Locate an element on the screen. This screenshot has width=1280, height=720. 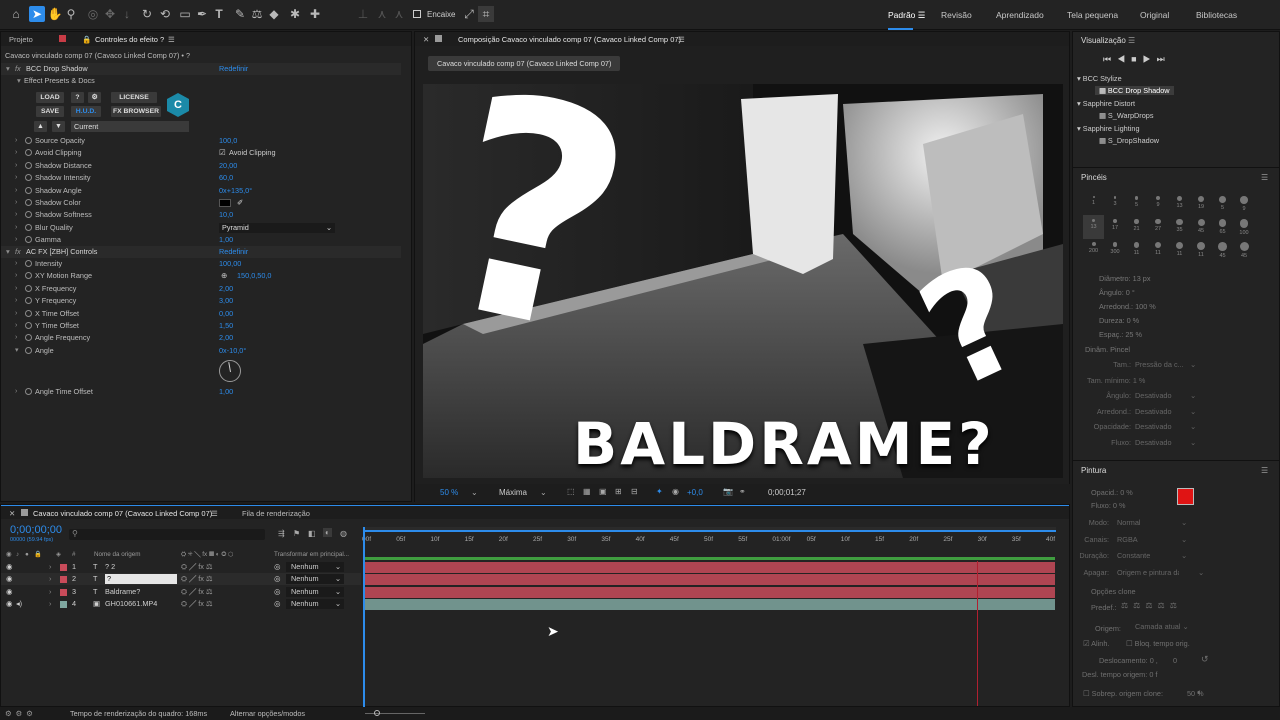
prev-frame-icon: ◀ is located at coordinates (1124, 59).